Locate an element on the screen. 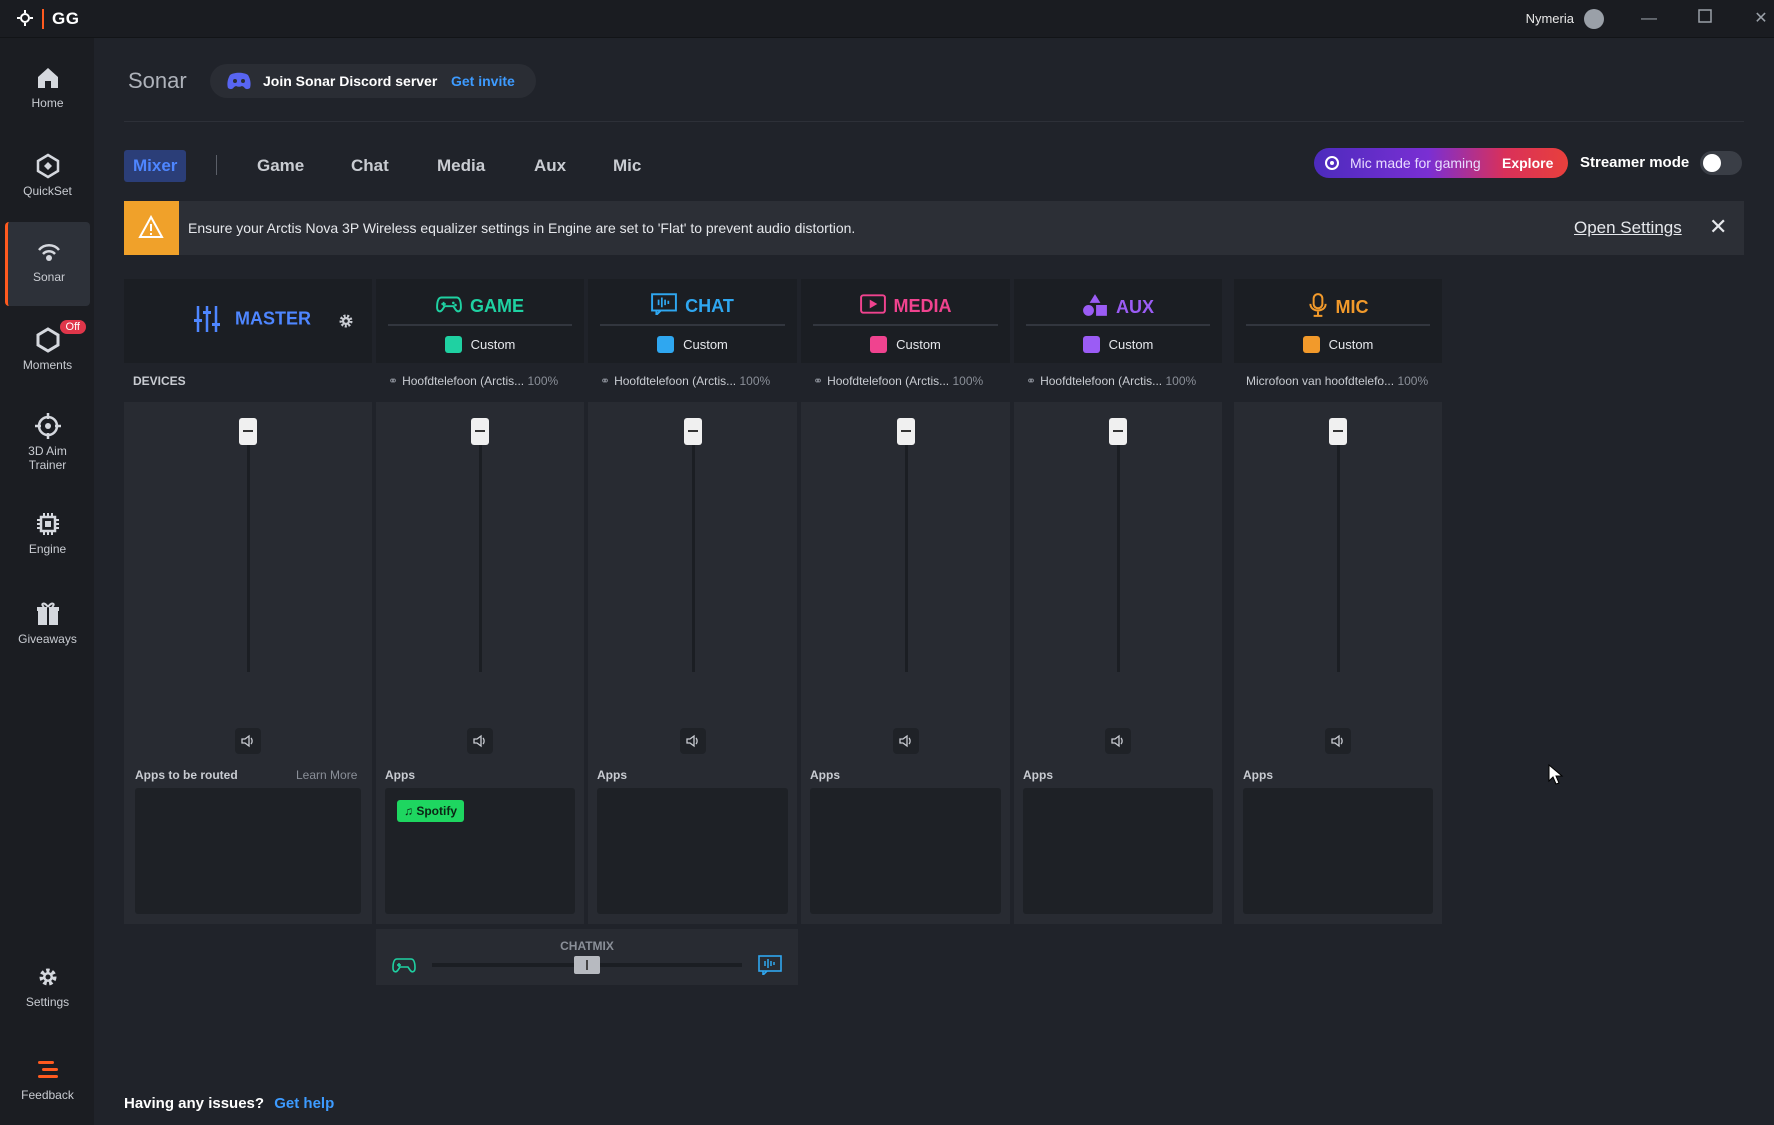 Image resolution: width=1774 pixels, height=1125 pixels. aux-device-selector: ⚭ Hoofdtelefoon (Arctis... 100% is located at coordinates (1111, 381).